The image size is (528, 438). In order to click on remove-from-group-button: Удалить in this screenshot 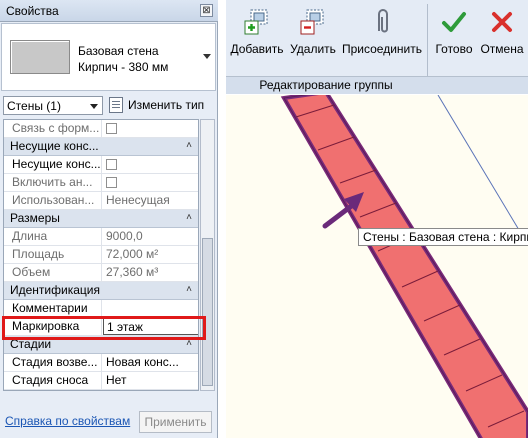, I will do `click(313, 34)`.